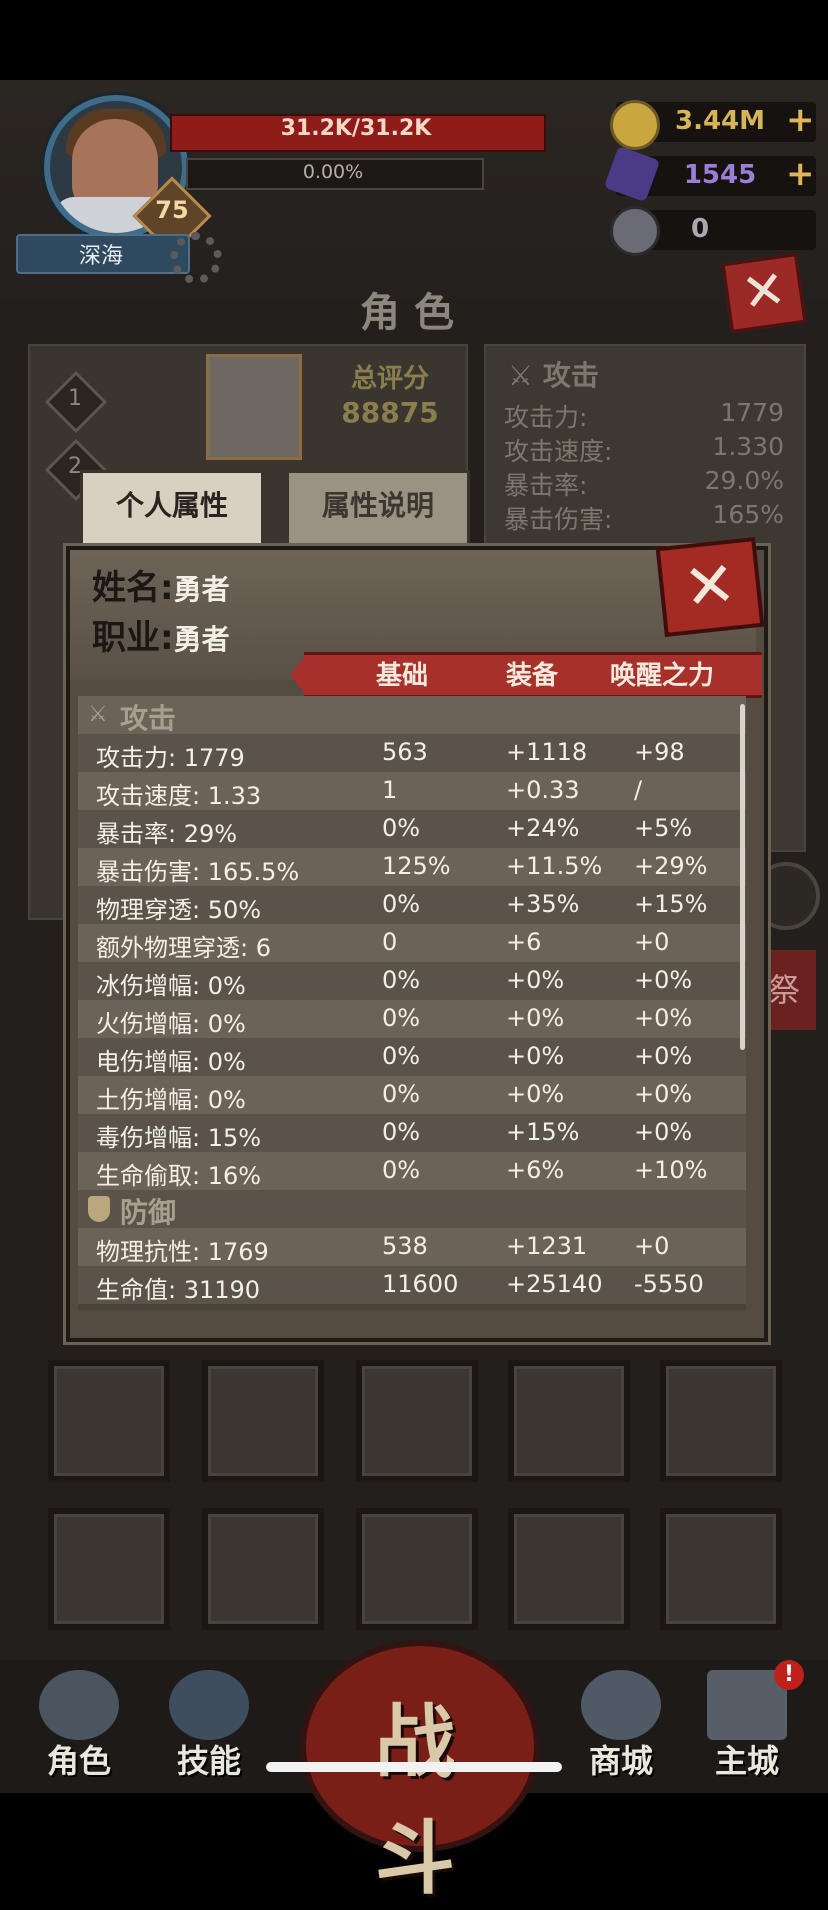 The image size is (828, 1910). What do you see at coordinates (254, 407) in the screenshot?
I see `helmet-equipment-icon` at bounding box center [254, 407].